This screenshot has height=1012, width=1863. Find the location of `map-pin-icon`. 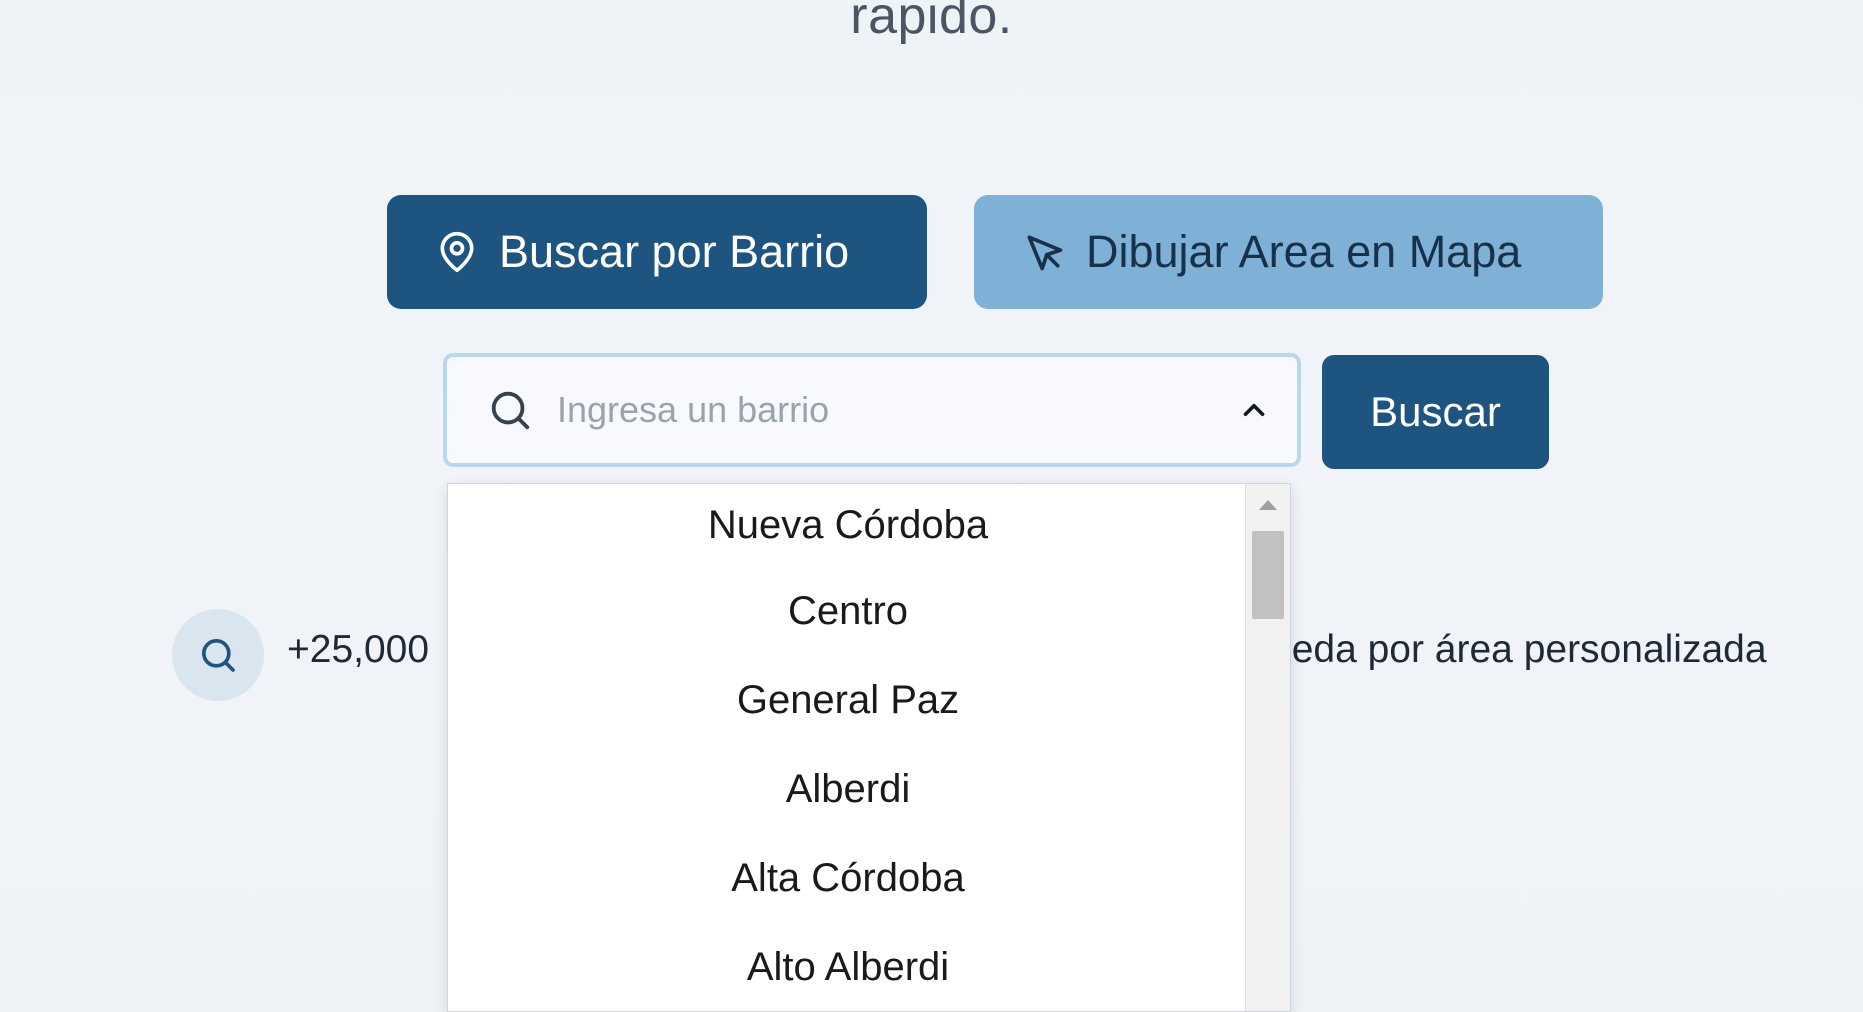

map-pin-icon is located at coordinates (457, 252).